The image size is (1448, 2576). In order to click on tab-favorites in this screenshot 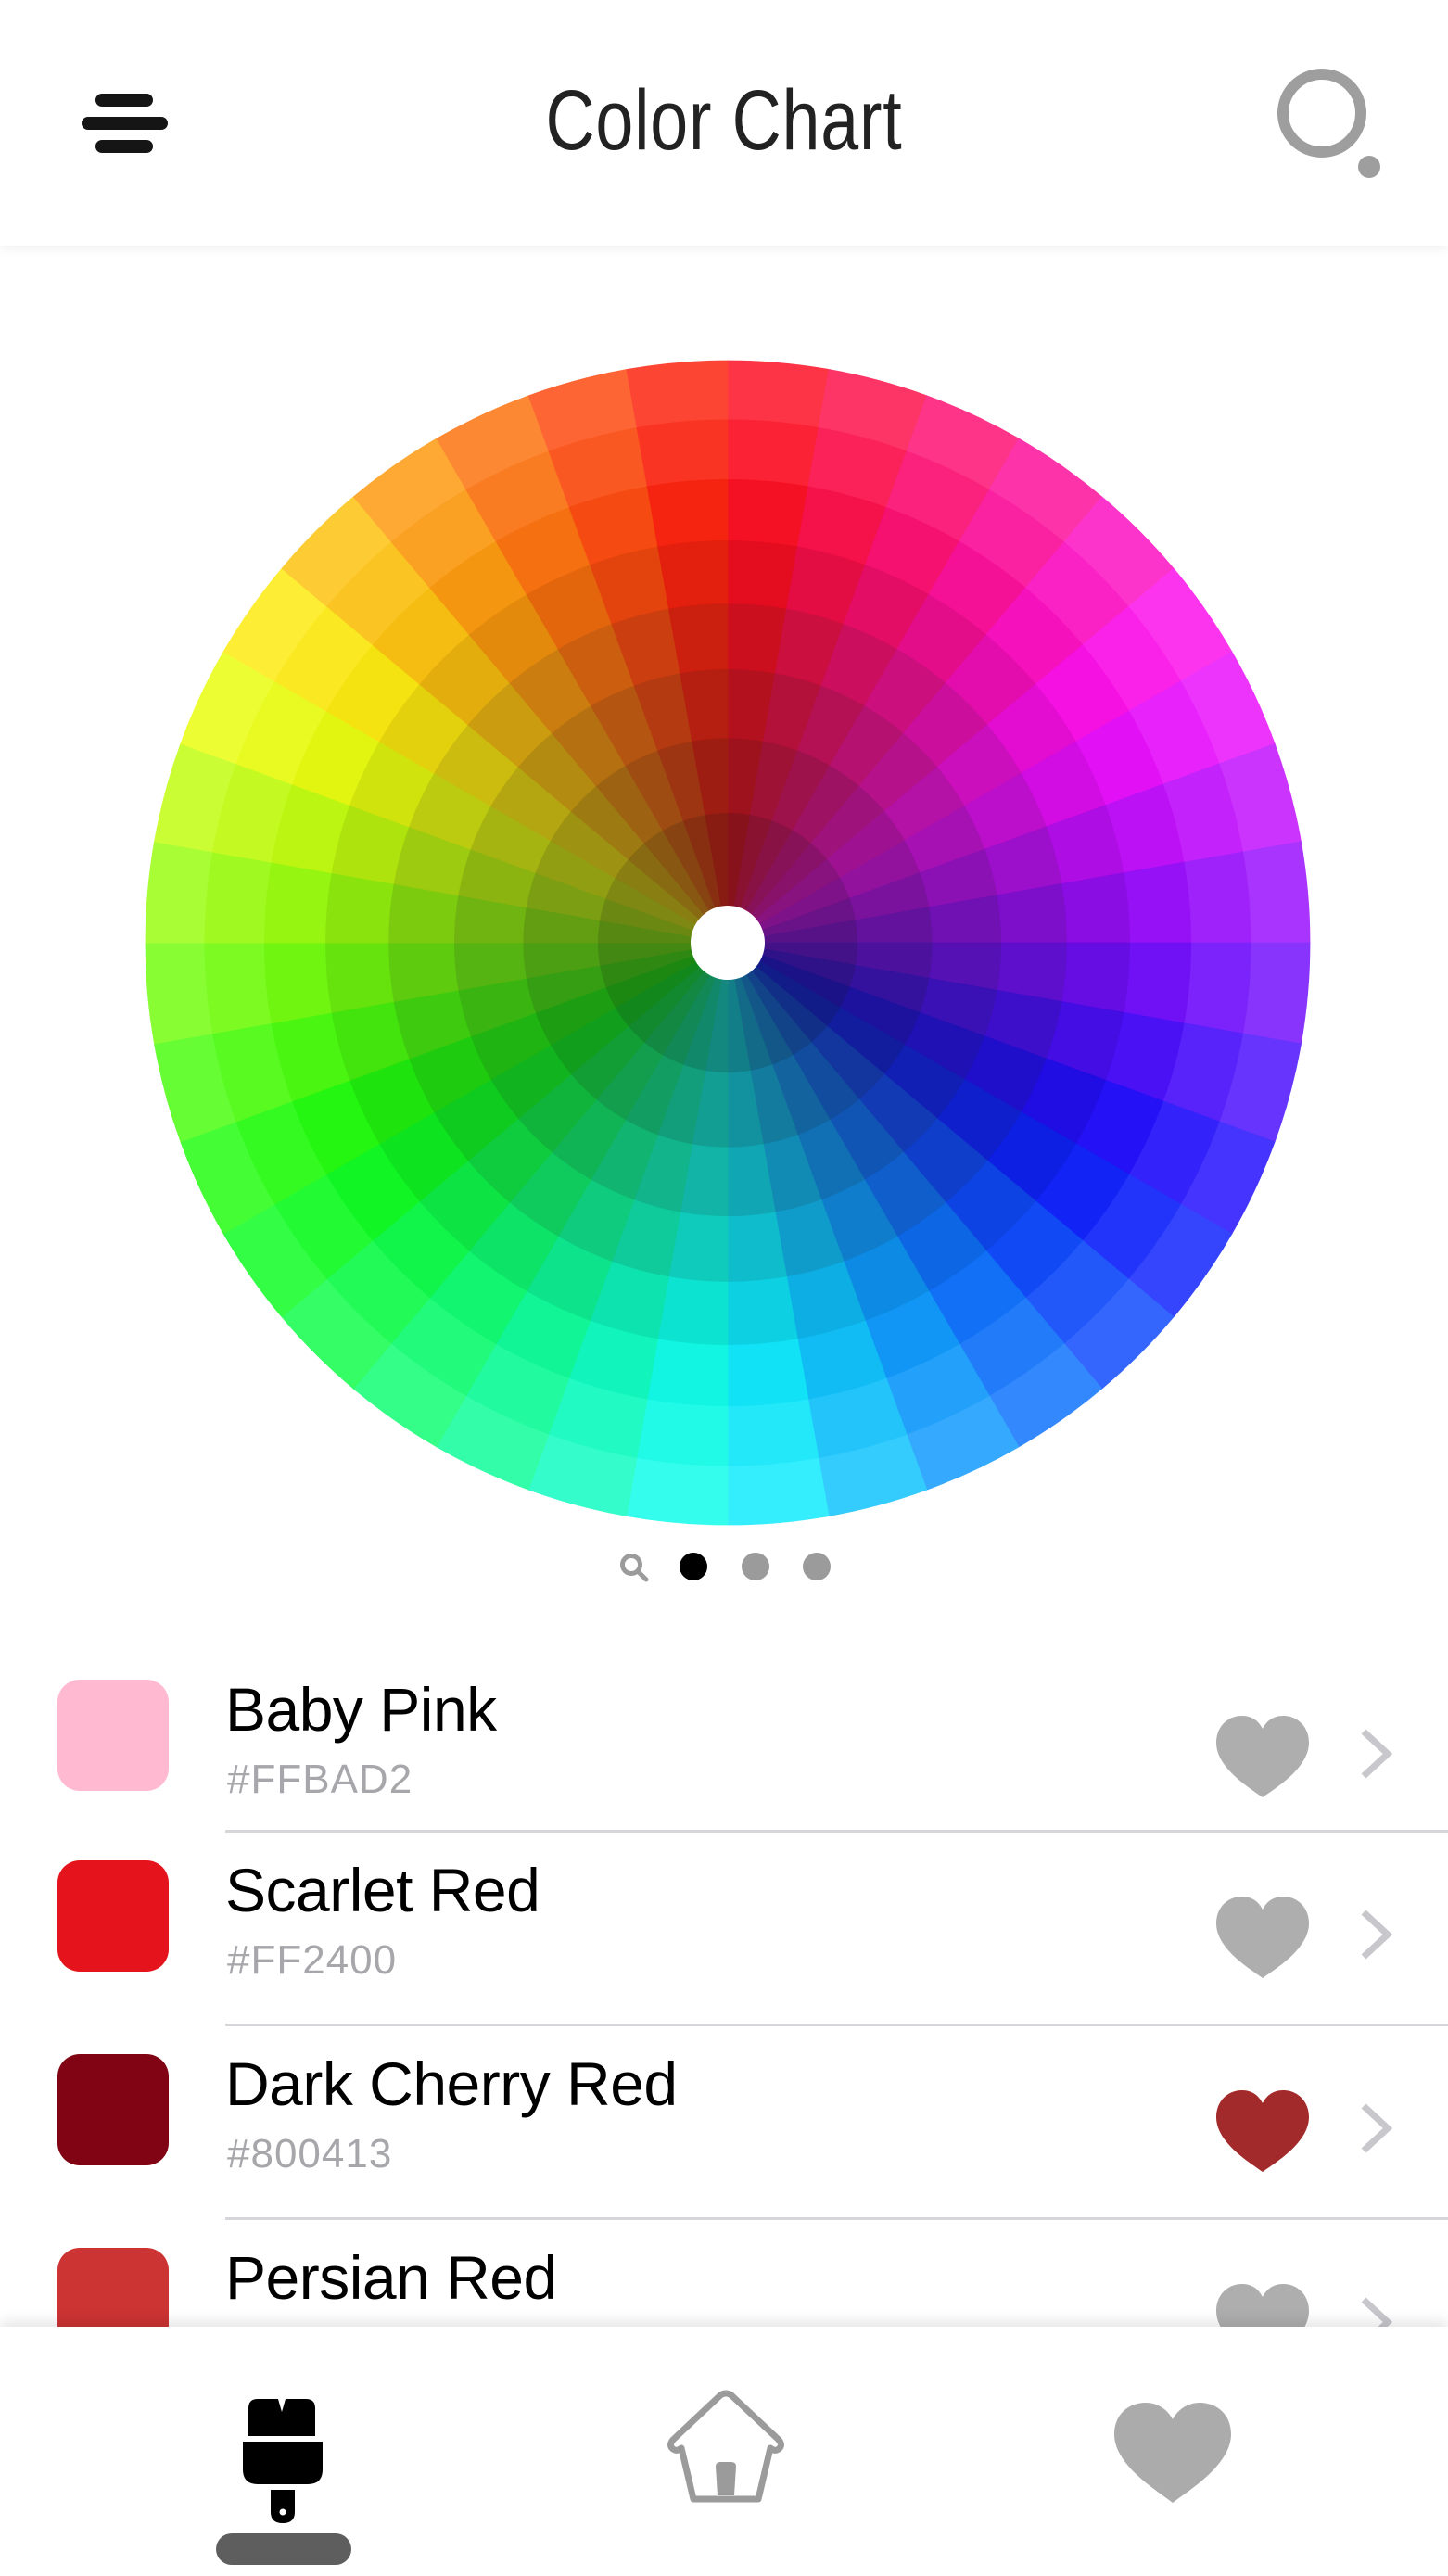, I will do `click(1173, 2451)`.